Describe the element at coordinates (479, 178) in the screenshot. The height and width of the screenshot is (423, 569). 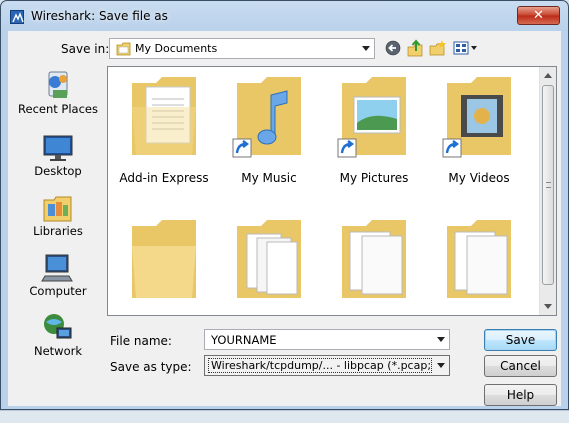
I see `item-name: My Videos` at that location.